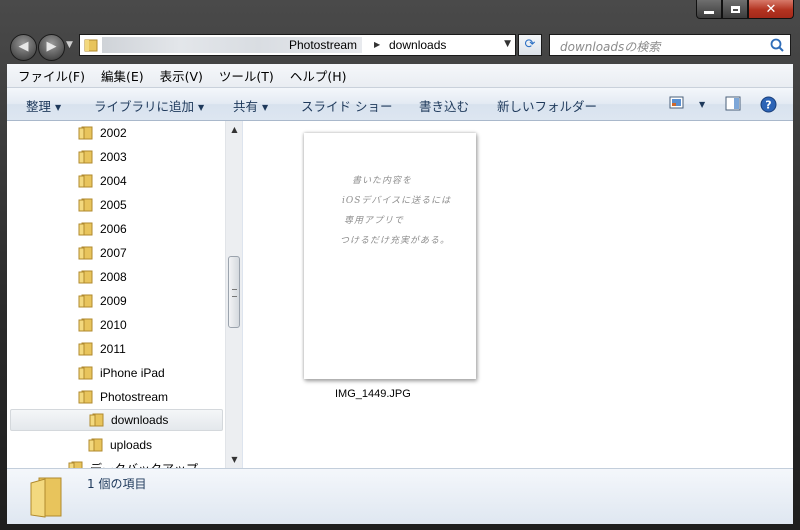  I want to click on tree-item-label: 2010, so click(113, 325).